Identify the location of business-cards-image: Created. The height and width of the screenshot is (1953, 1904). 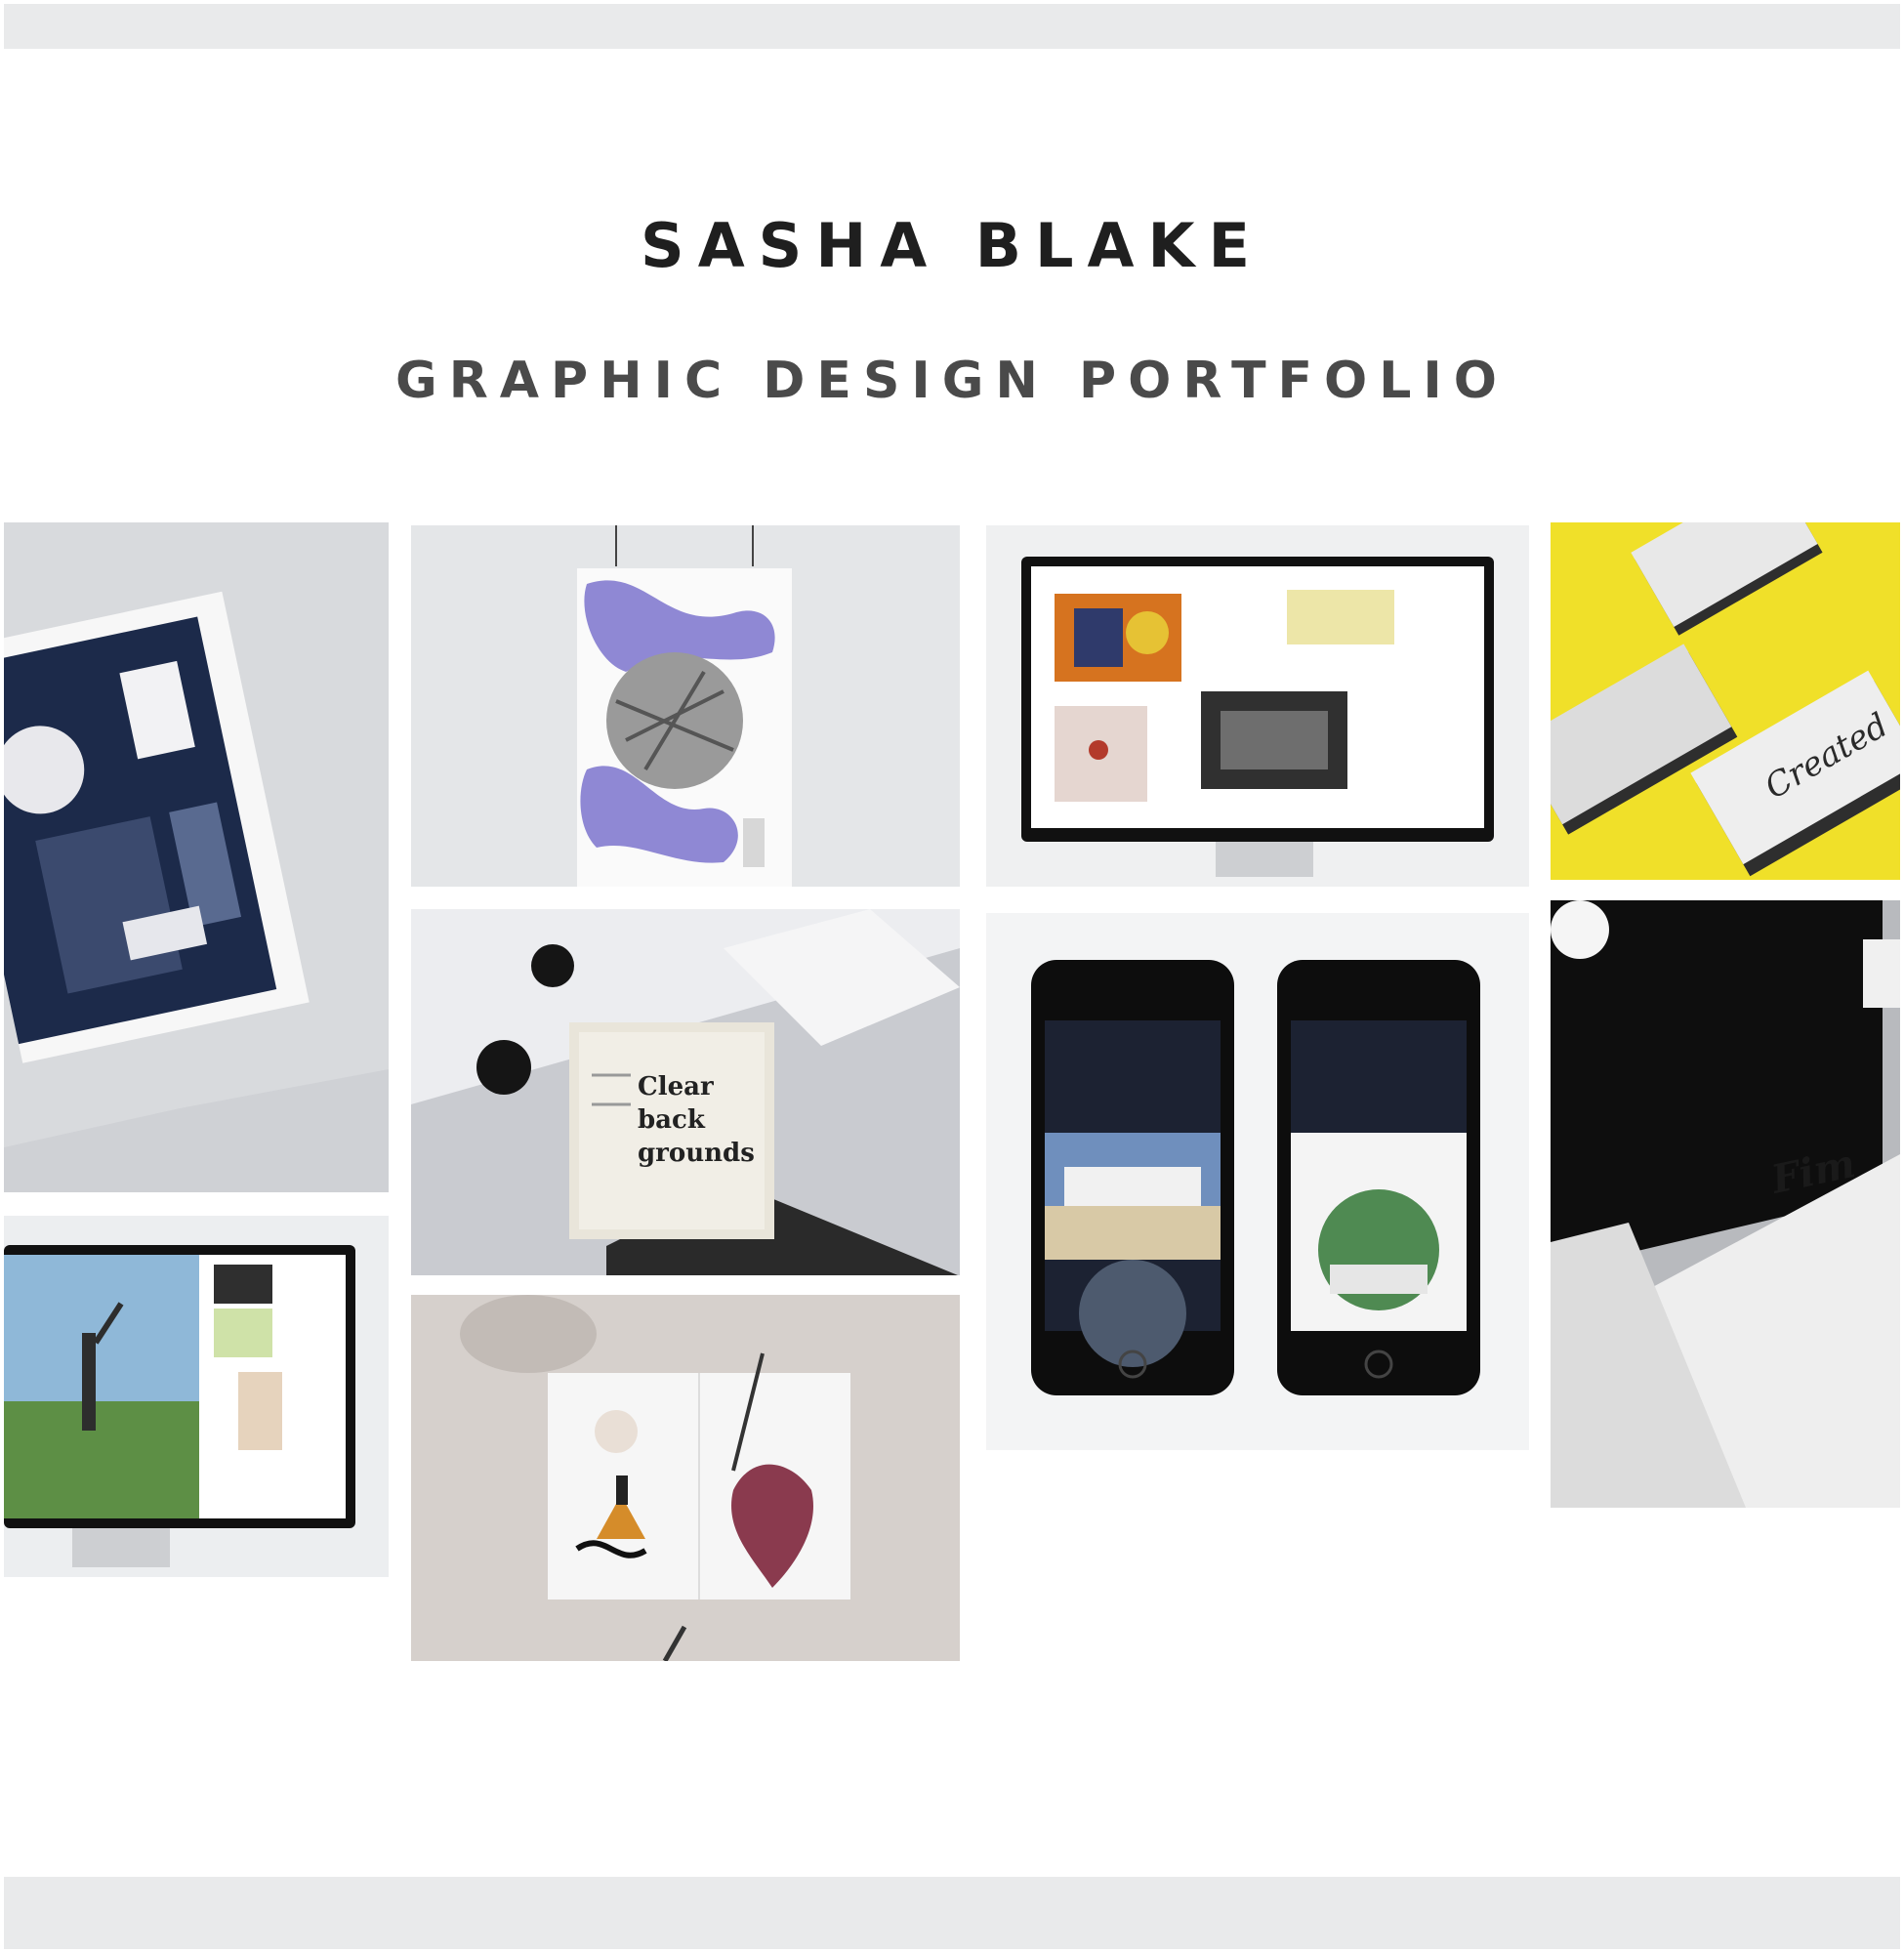
(1725, 701).